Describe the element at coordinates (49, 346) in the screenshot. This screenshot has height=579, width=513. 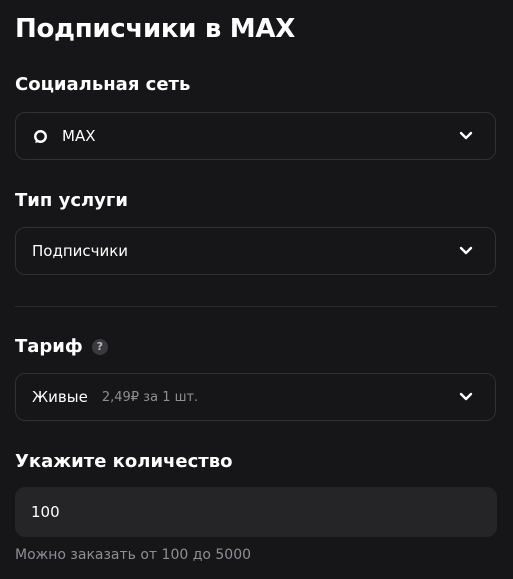
I see `tariff-label-text: Тариф` at that location.